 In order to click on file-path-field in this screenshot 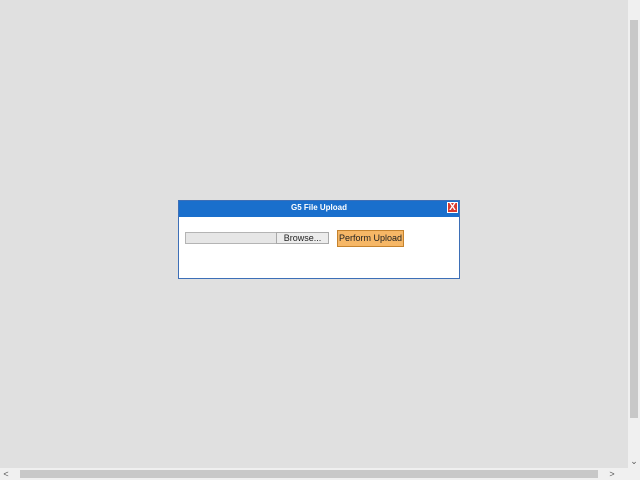, I will do `click(231, 238)`.